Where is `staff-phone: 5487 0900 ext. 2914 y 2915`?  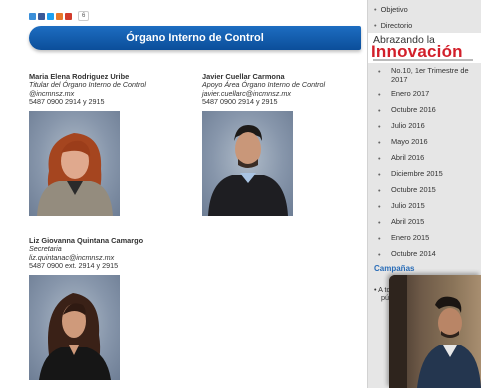 staff-phone: 5487 0900 ext. 2914 y 2915 is located at coordinates (74, 265).